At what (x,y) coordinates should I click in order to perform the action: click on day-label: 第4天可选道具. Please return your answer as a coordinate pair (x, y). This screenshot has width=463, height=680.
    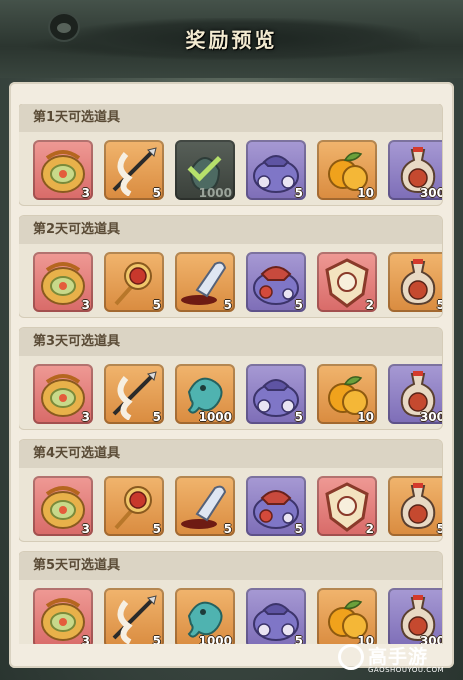
    Looking at the image, I should click on (230, 454).